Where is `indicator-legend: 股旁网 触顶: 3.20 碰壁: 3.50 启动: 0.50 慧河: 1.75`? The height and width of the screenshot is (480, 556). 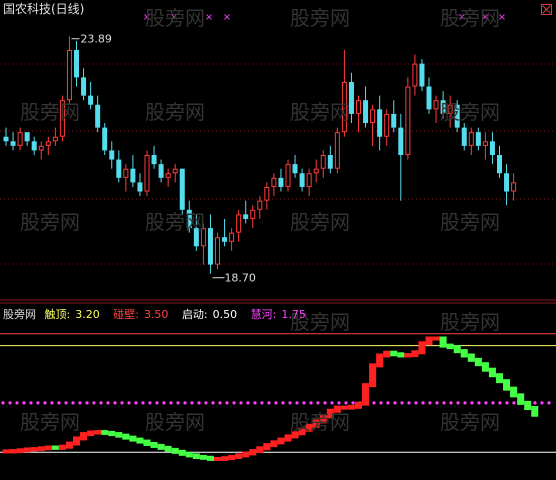 indicator-legend: 股旁网 触顶: 3.20 碰壁: 3.50 启动: 0.50 慧河: 1.75 is located at coordinates (159, 314).